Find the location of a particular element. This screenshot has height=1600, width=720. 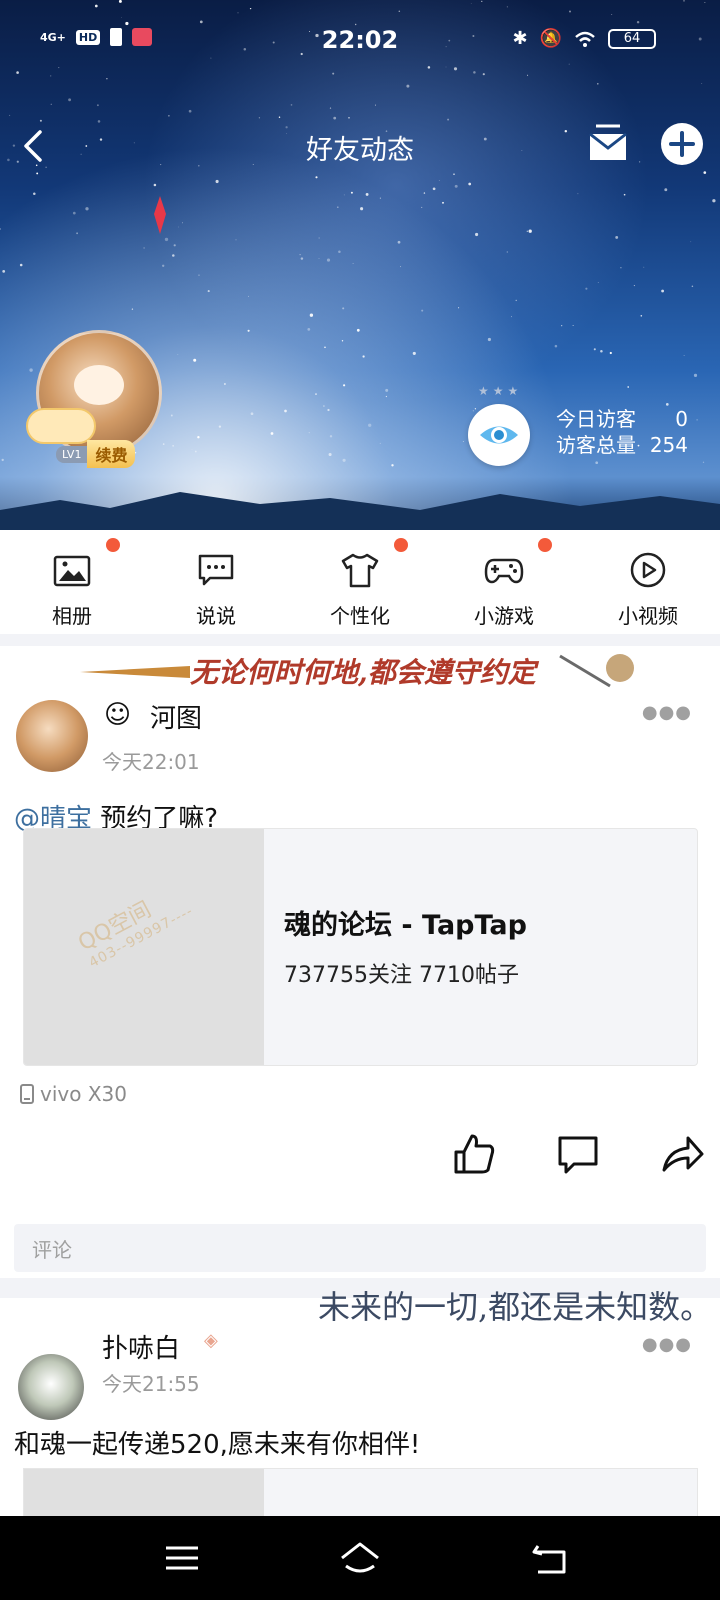

post-decoration-banner: 未来的一切,都还是未知数。 is located at coordinates (515, 1307).